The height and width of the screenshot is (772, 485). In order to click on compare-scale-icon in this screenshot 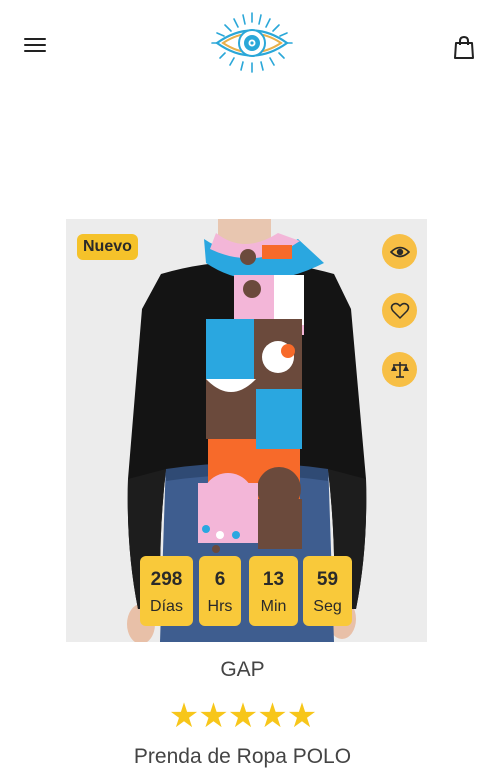, I will do `click(399, 369)`.